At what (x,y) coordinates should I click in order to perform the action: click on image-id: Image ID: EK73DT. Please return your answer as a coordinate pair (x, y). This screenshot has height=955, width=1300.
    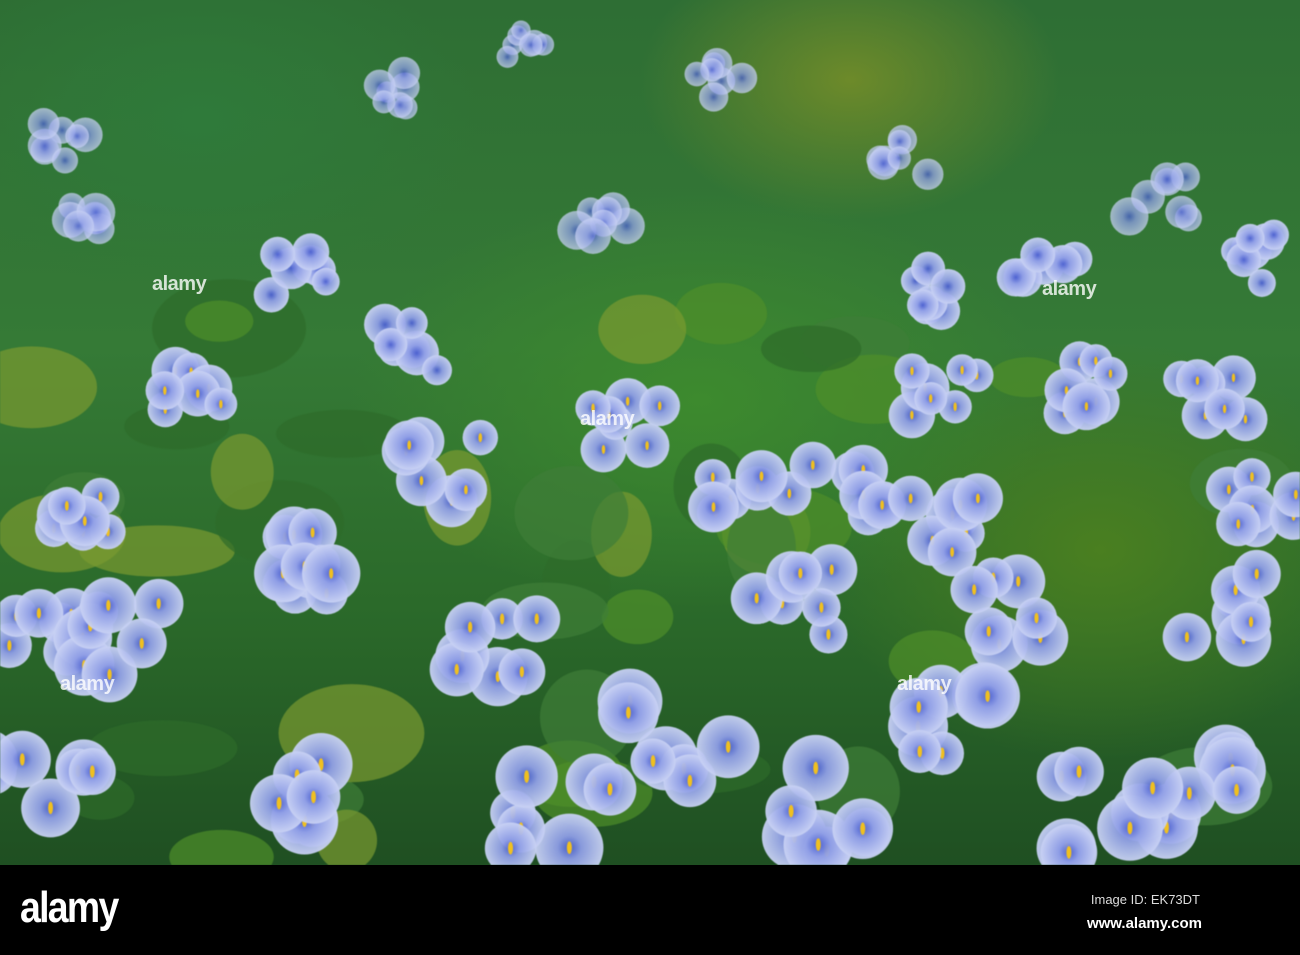
    Looking at the image, I should click on (1145, 899).